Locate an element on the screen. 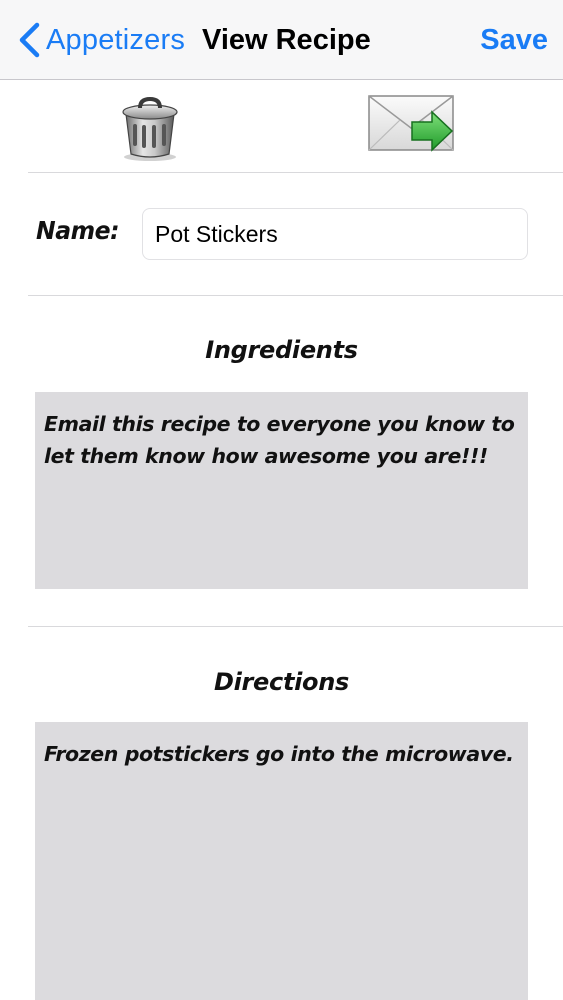  save-button: Save is located at coordinates (514, 40).